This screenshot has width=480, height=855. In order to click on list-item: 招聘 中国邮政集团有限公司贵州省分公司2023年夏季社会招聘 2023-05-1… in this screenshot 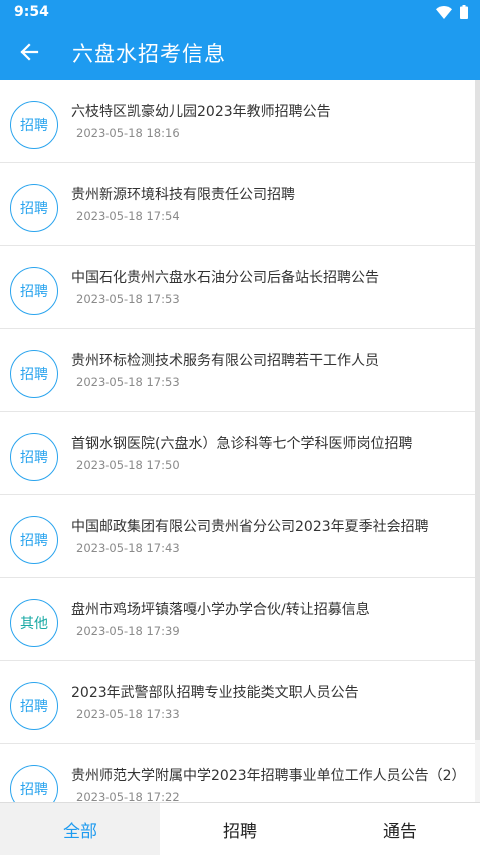, I will do `click(237, 536)`.